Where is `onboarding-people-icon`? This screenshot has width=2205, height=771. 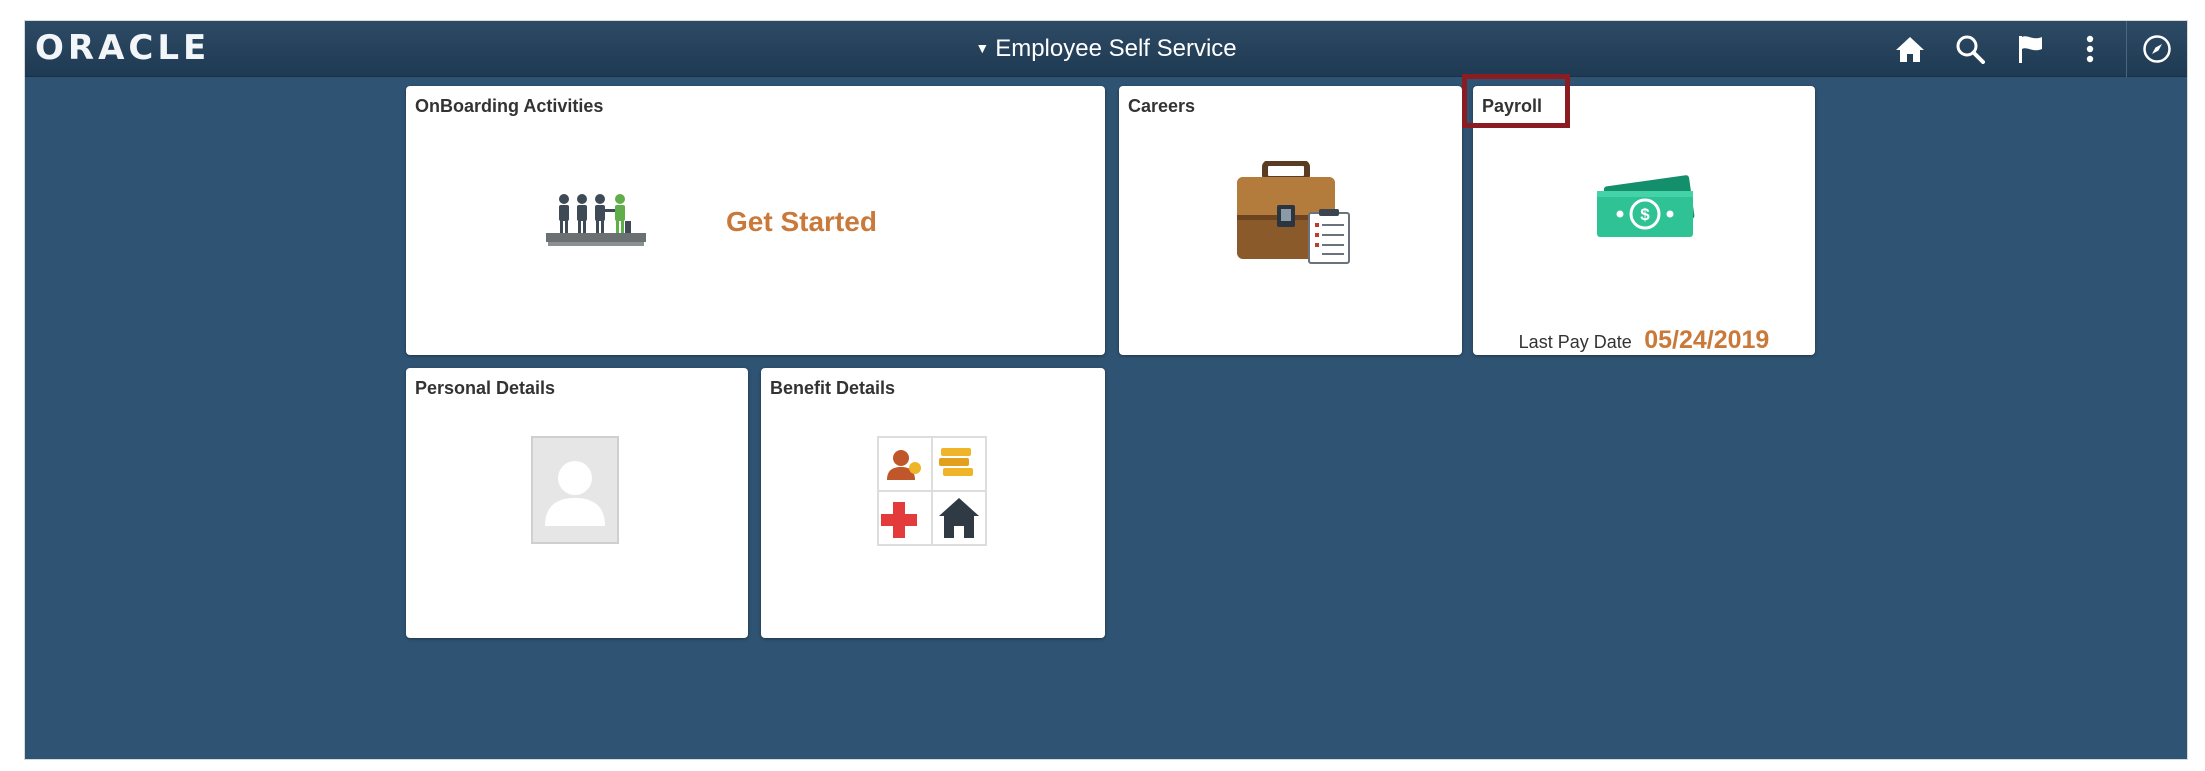
onboarding-people-icon is located at coordinates (598, 222).